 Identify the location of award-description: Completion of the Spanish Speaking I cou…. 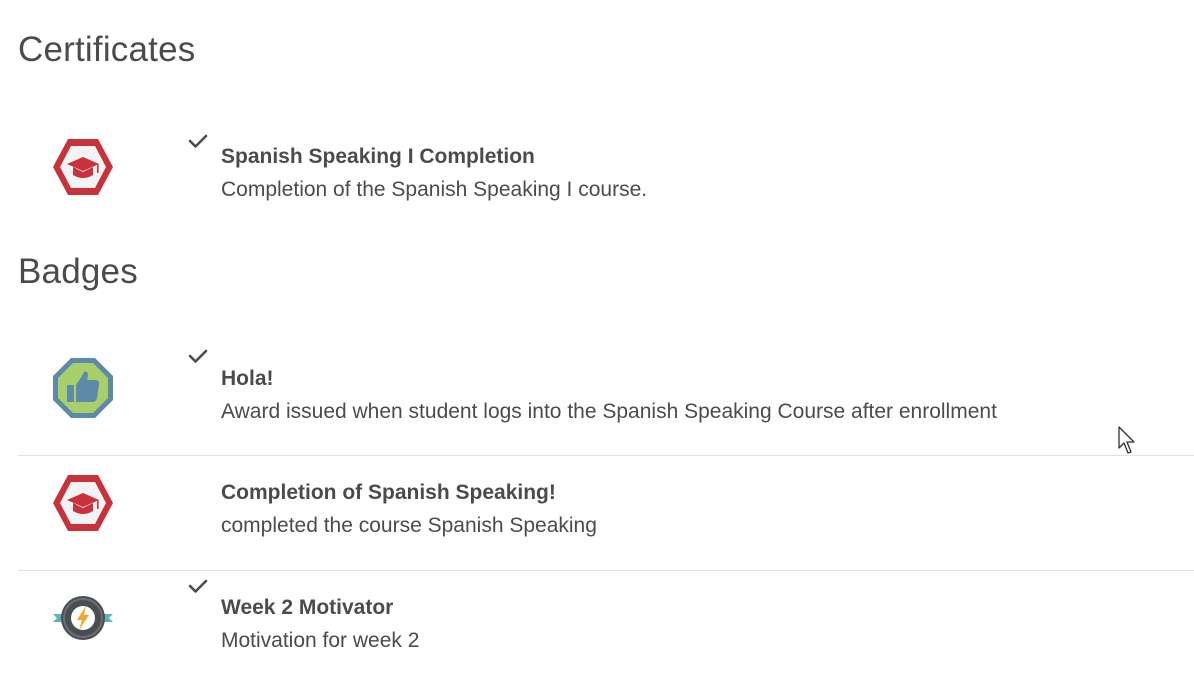
(434, 189).